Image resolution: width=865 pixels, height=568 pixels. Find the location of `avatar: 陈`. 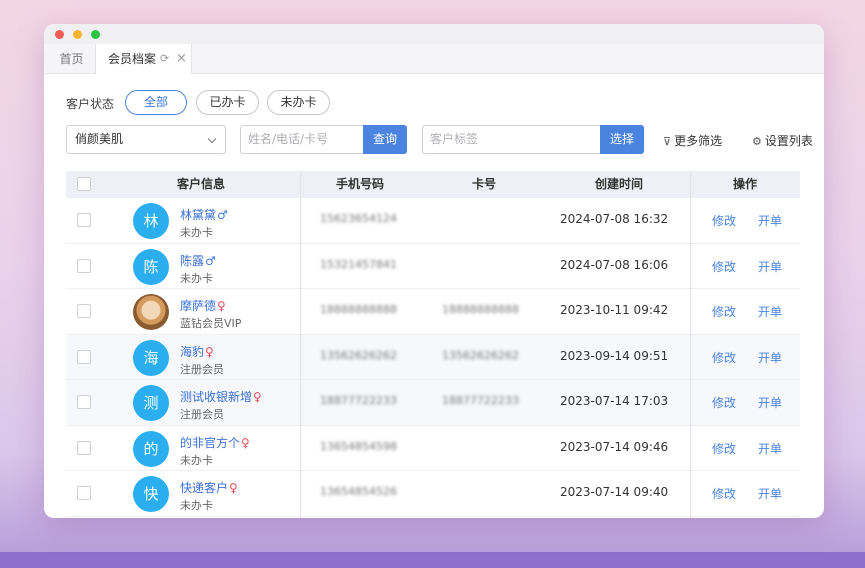

avatar: 陈 is located at coordinates (151, 266).